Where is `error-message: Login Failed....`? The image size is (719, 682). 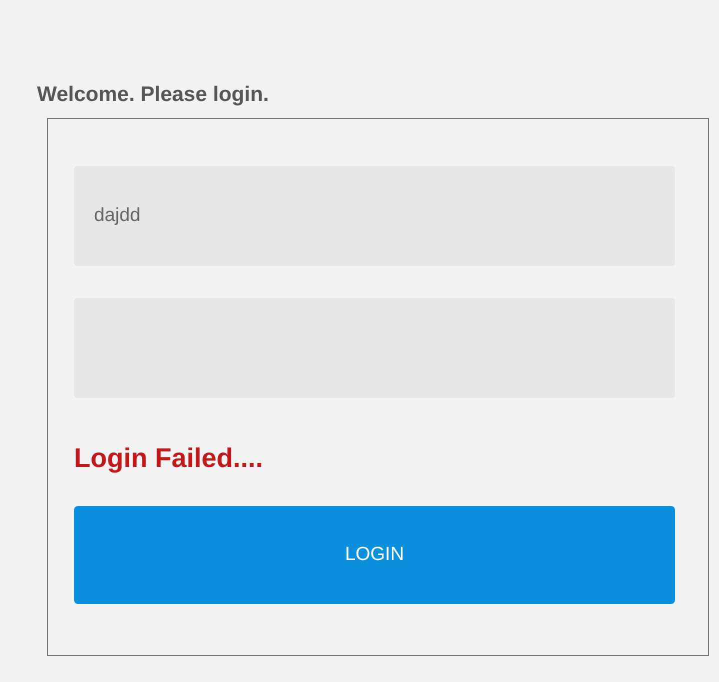
error-message: Login Failed.... is located at coordinates (168, 458).